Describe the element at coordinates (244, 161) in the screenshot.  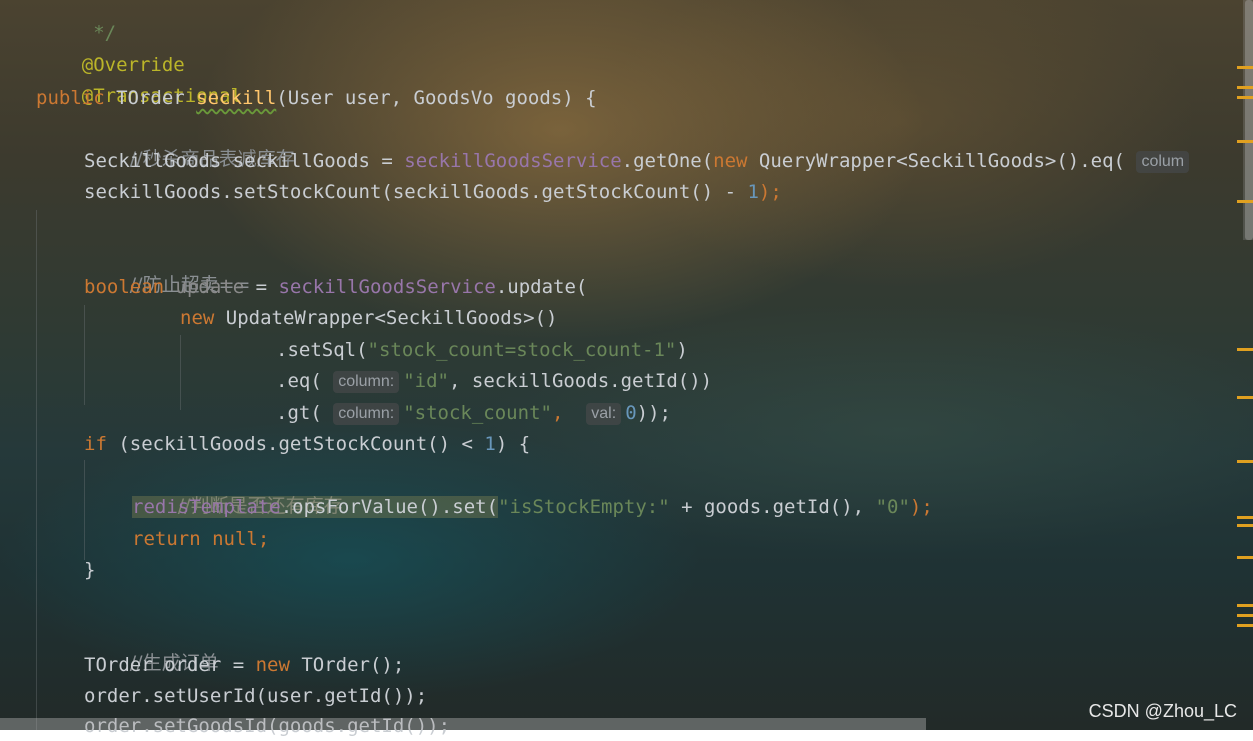
I see `code-text: SeckillGoods seckillGoods =` at that location.